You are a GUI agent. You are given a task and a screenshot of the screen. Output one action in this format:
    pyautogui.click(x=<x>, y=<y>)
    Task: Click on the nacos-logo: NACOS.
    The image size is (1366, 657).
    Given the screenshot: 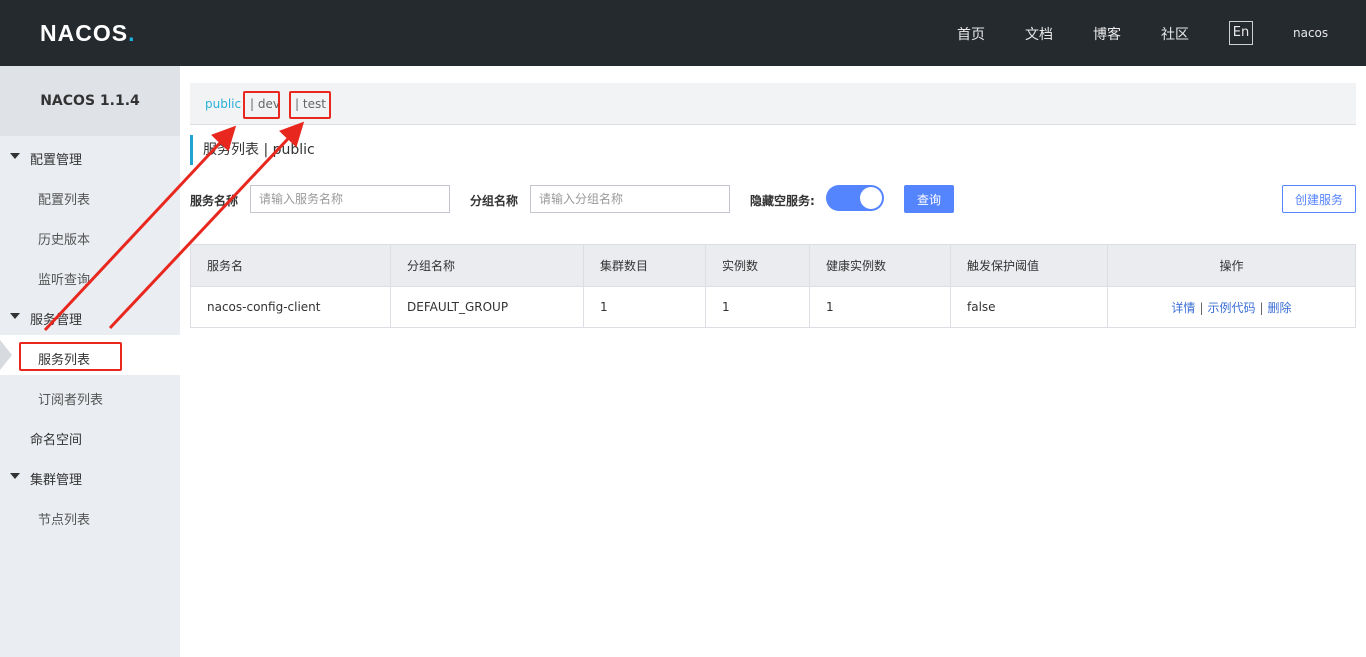 What is the action you would take?
    pyautogui.click(x=87, y=33)
    